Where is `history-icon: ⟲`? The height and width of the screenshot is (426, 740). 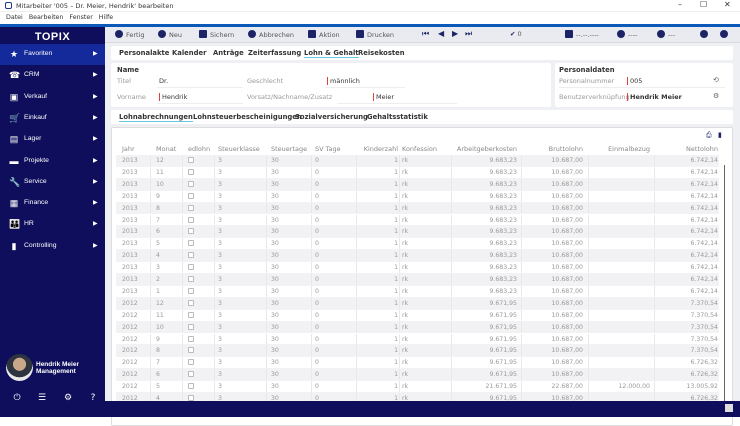 history-icon: ⟲ is located at coordinates (716, 80).